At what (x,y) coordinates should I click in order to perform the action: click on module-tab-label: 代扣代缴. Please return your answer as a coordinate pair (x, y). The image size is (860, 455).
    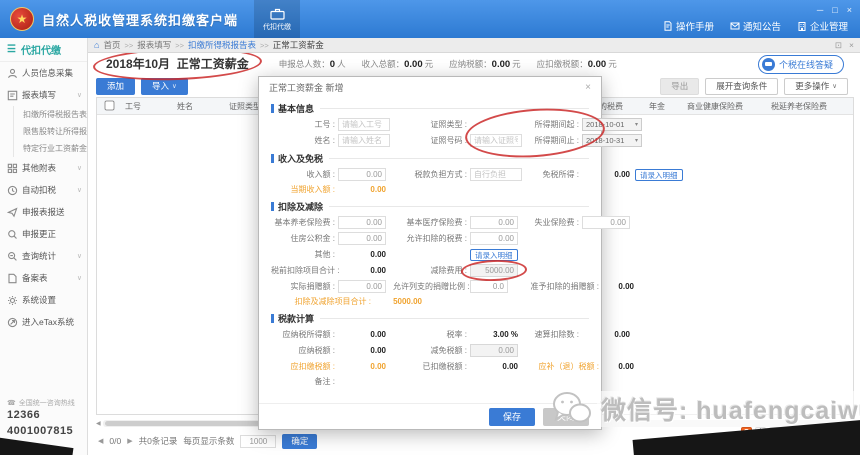
    Looking at the image, I should click on (277, 27).